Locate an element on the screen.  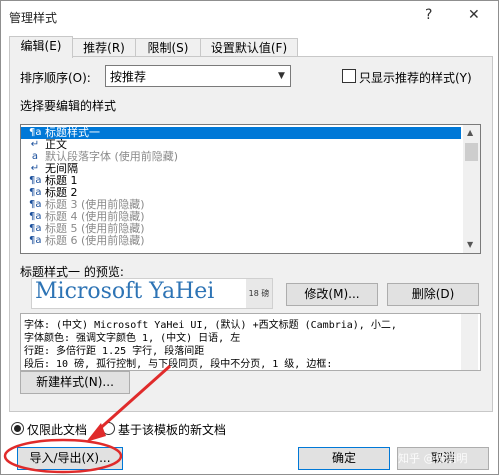
tab-edit: 编辑(E) is located at coordinates (41, 47).